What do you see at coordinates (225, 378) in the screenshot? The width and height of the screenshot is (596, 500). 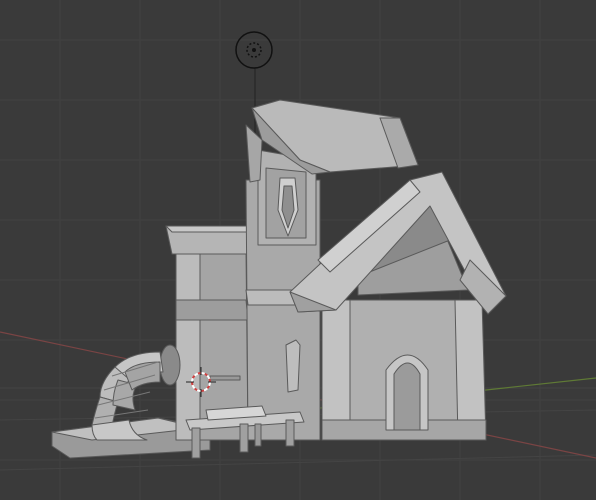 I see `lever` at bounding box center [225, 378].